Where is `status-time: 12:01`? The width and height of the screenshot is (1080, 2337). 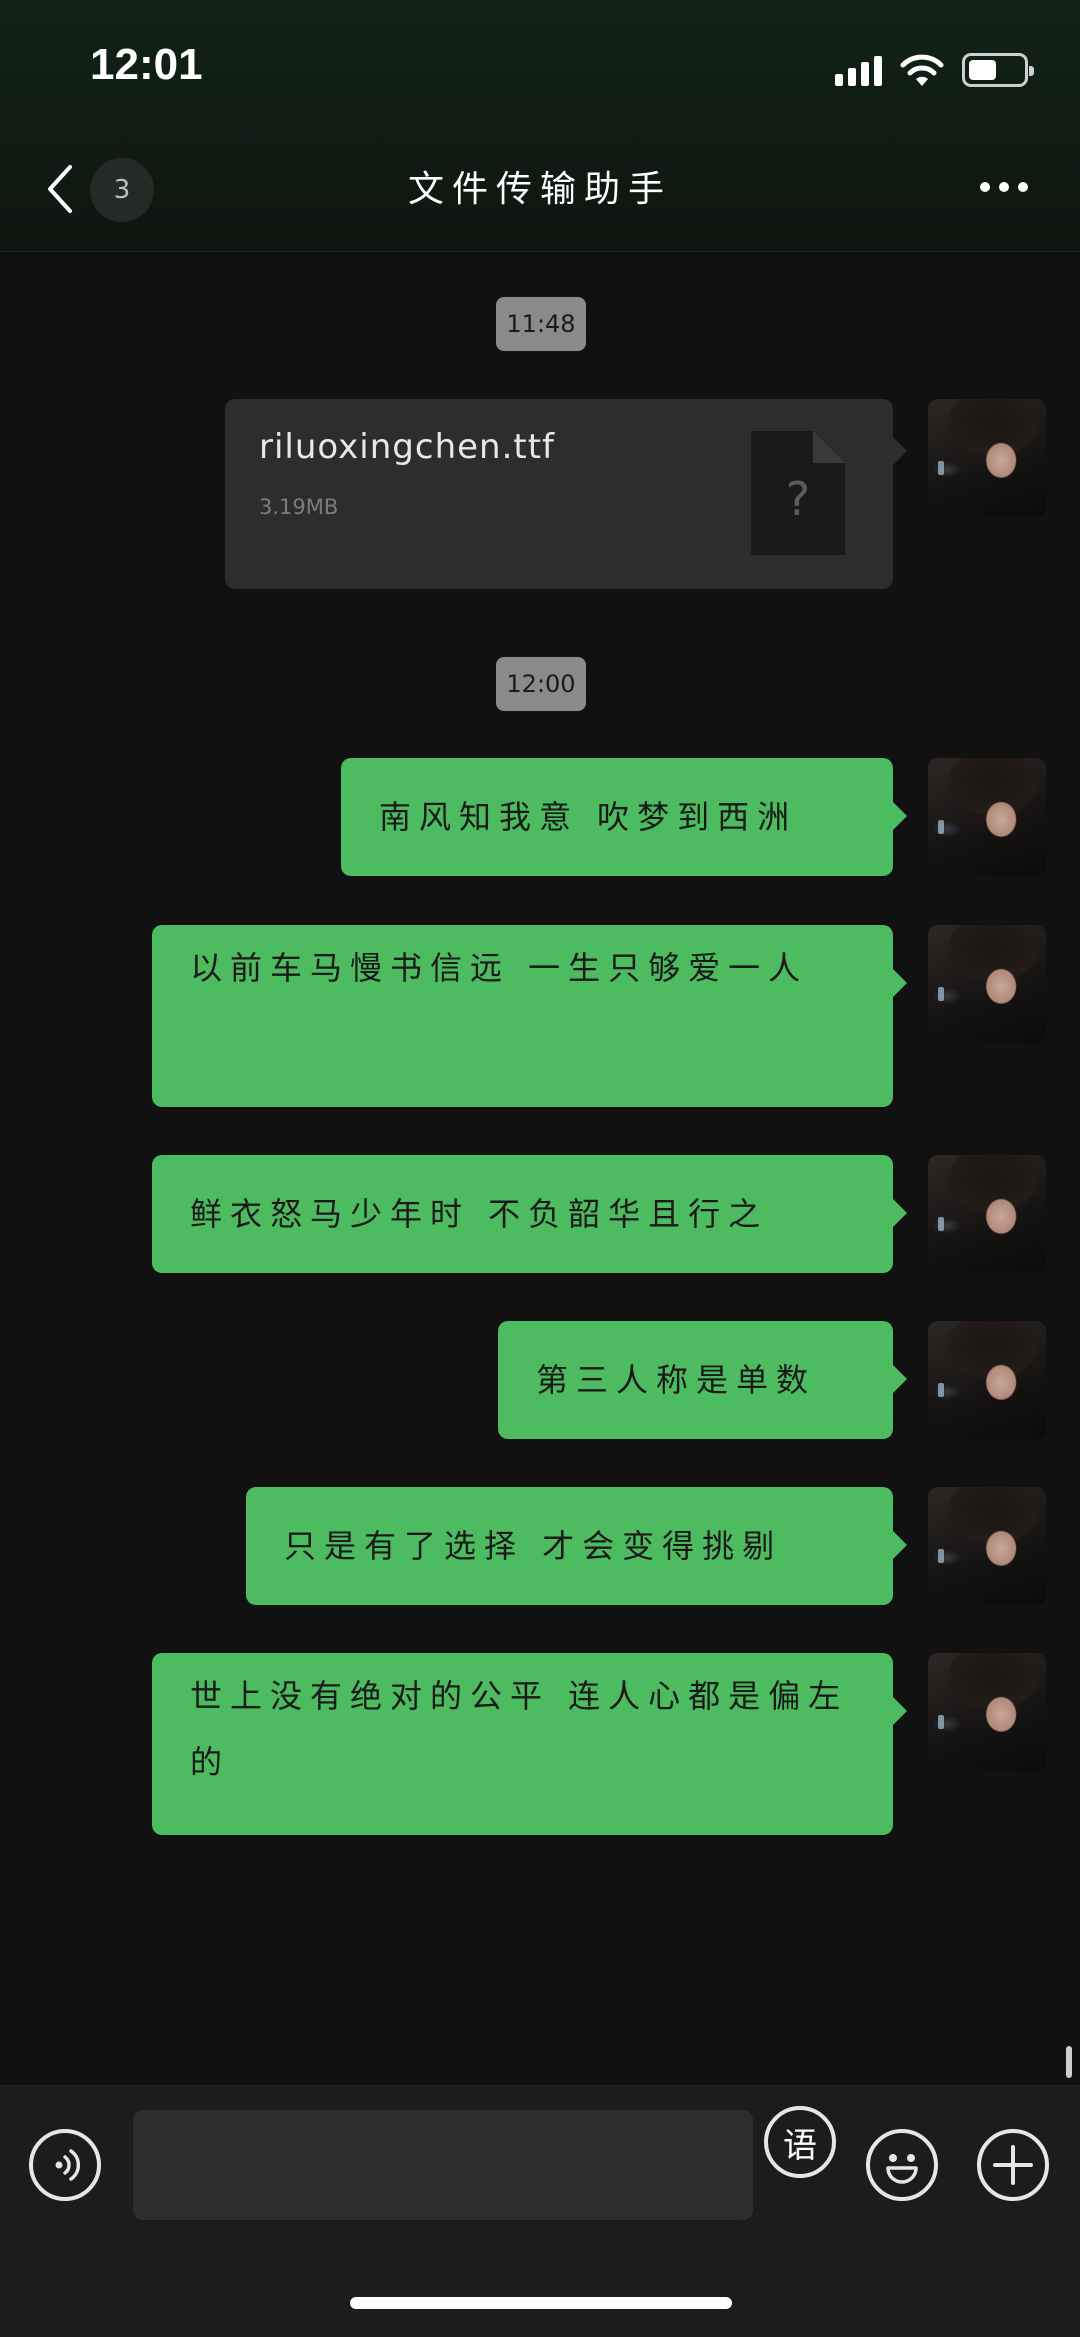 status-time: 12:01 is located at coordinates (146, 64).